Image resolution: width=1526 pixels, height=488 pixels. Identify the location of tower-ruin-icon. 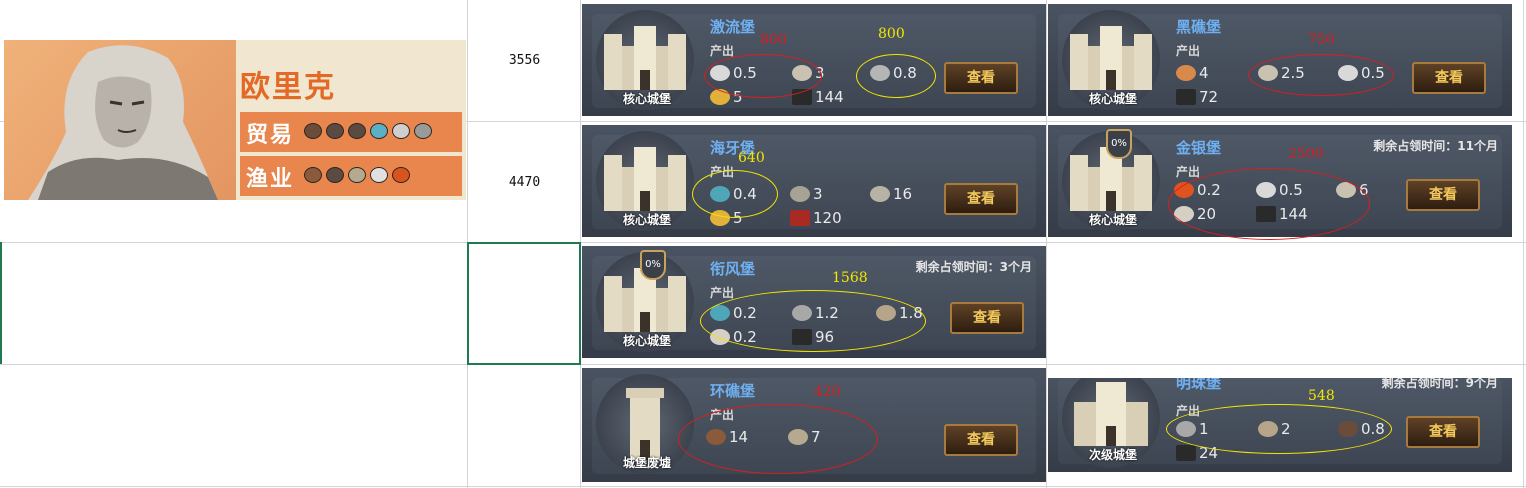
(645, 424).